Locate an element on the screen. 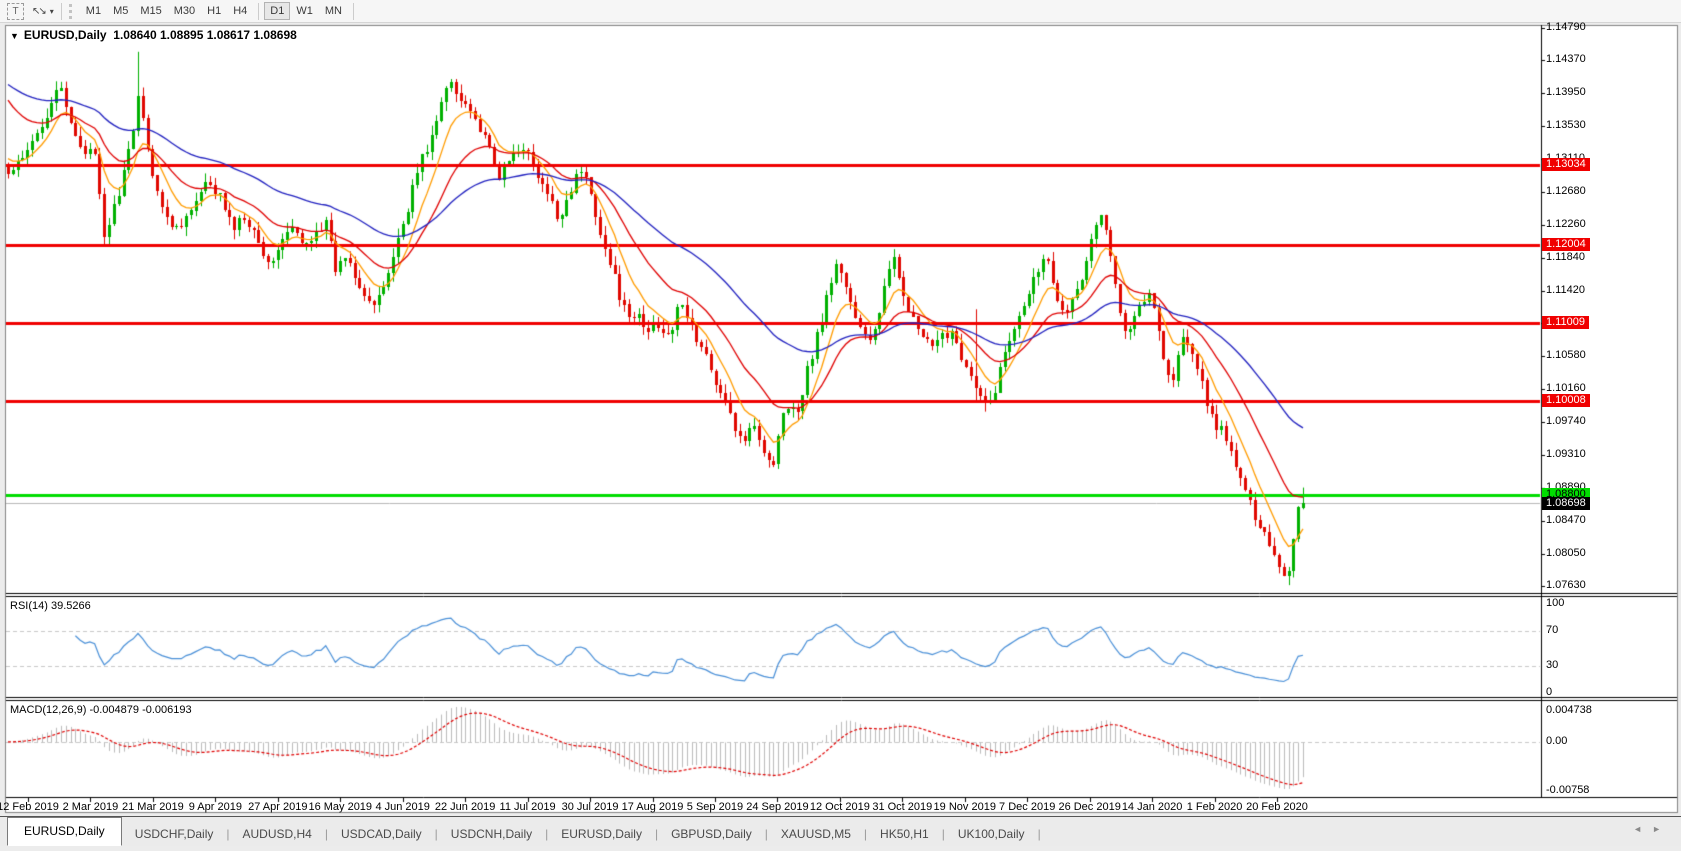 This screenshot has height=851, width=1681. chart-tab-gbpusd-daily: GBPUSD,Daily is located at coordinates (711, 834).